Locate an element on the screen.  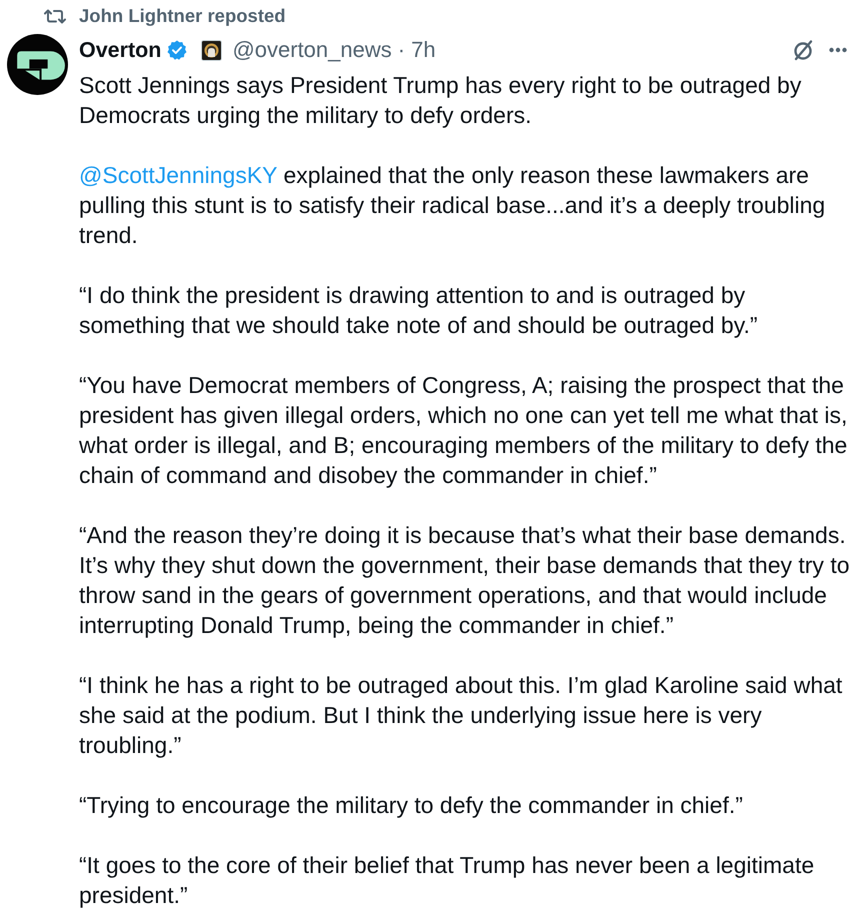
post-paragraph: @ScottJenningsKY explained that the only reason these lawmakers are pulling this stunt is to satisfy their radical base...and it’s a deeply troubling trend. is located at coordinates (452, 205).